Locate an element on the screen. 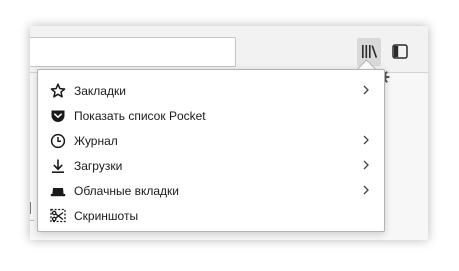  address-bar is located at coordinates (133, 52).